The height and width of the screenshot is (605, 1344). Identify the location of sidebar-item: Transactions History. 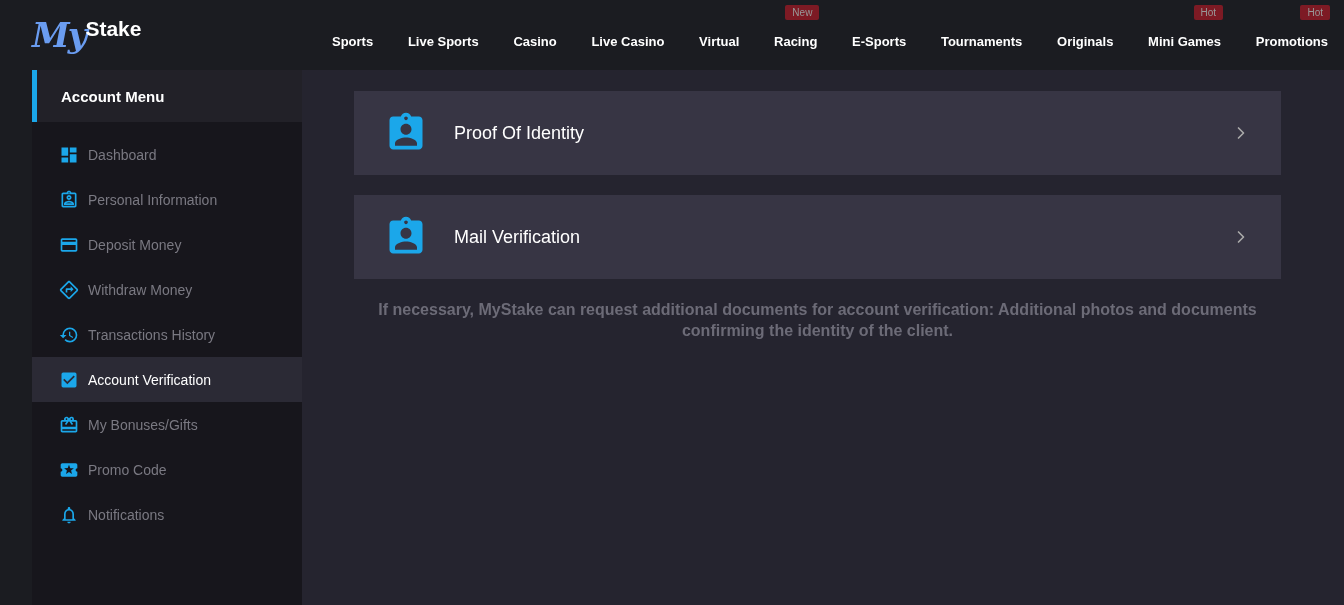
(167, 334).